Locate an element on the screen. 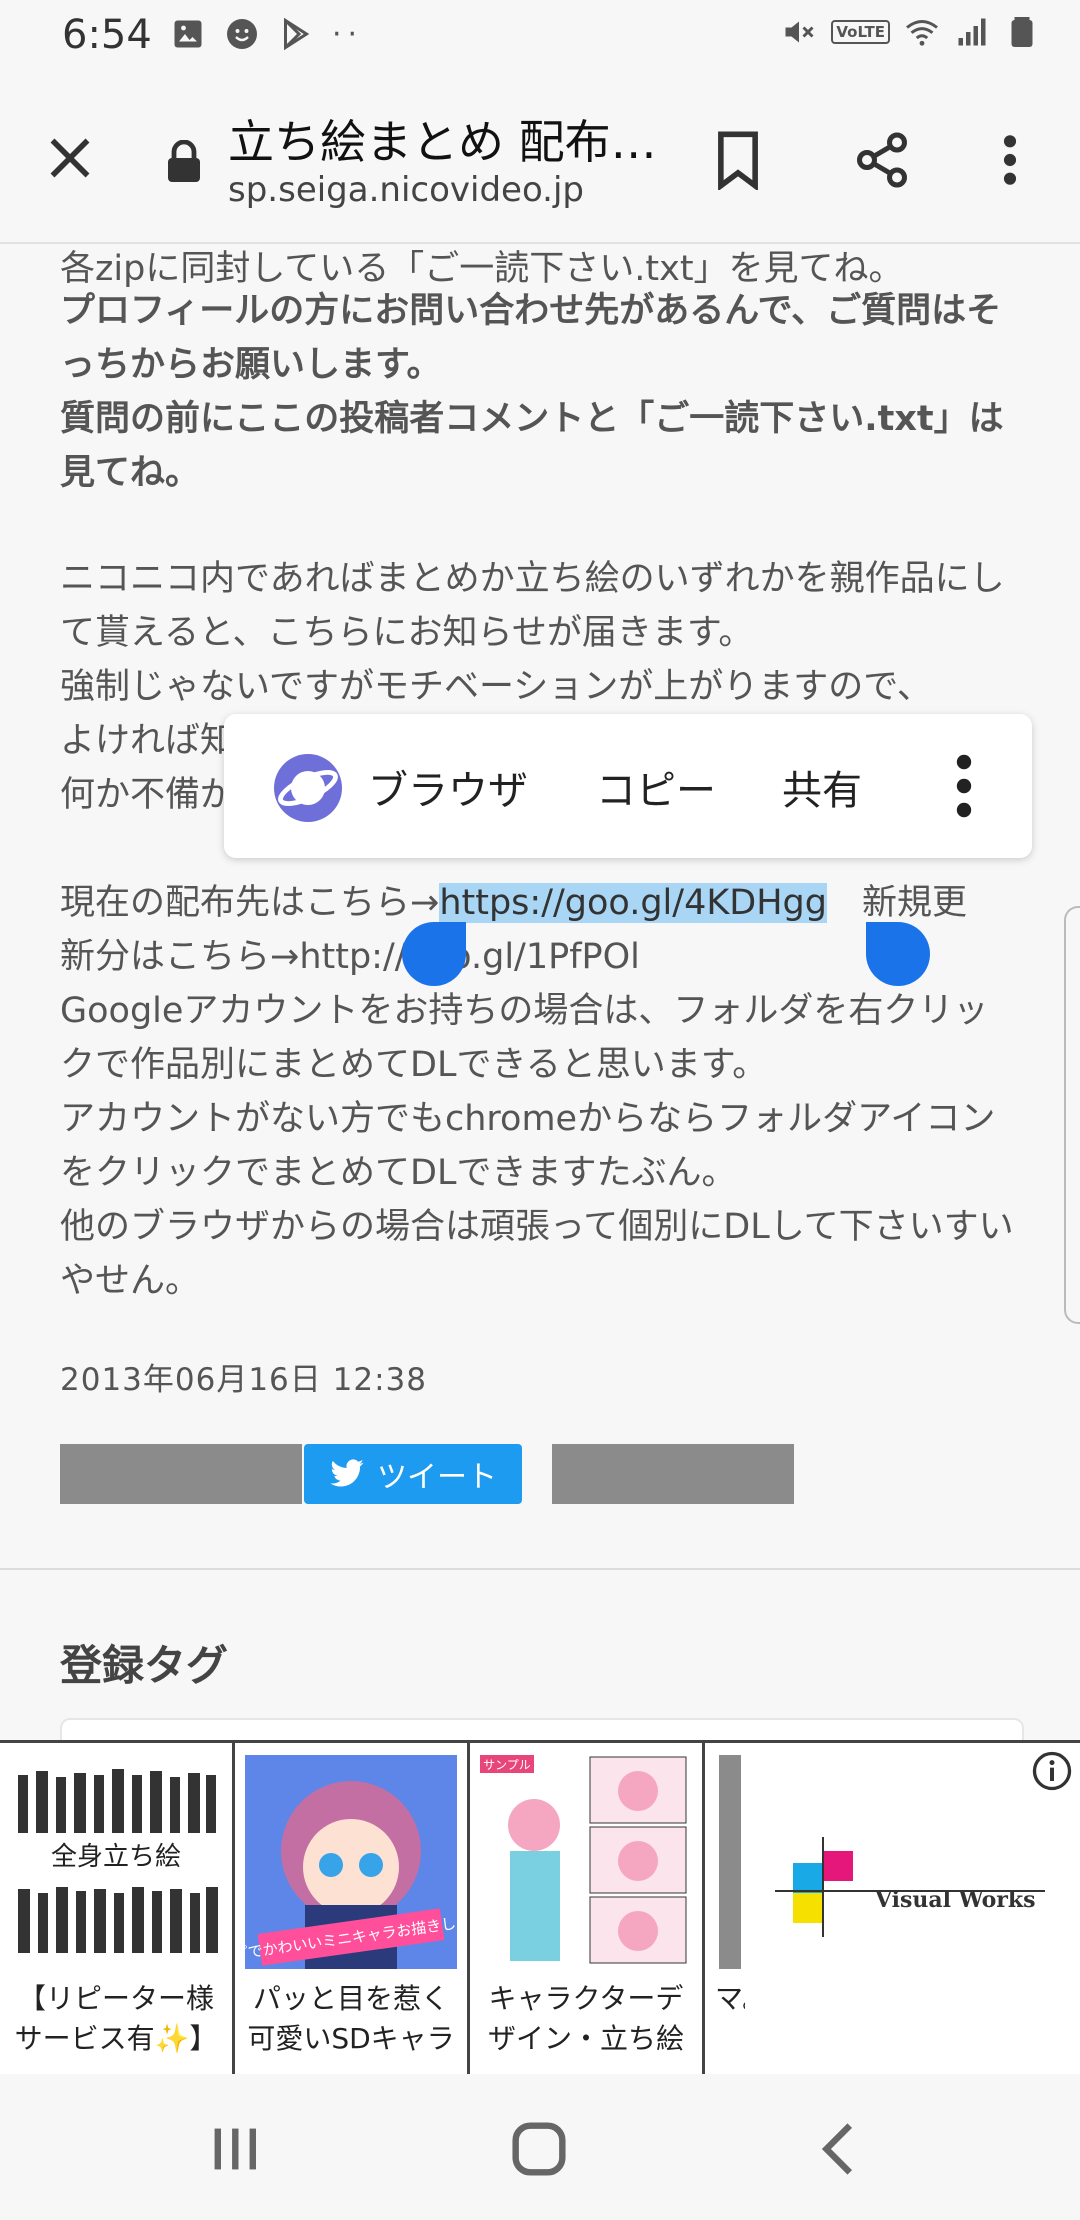 This screenshot has width=1080, height=2220. ad-info-icon is located at coordinates (1052, 1771).